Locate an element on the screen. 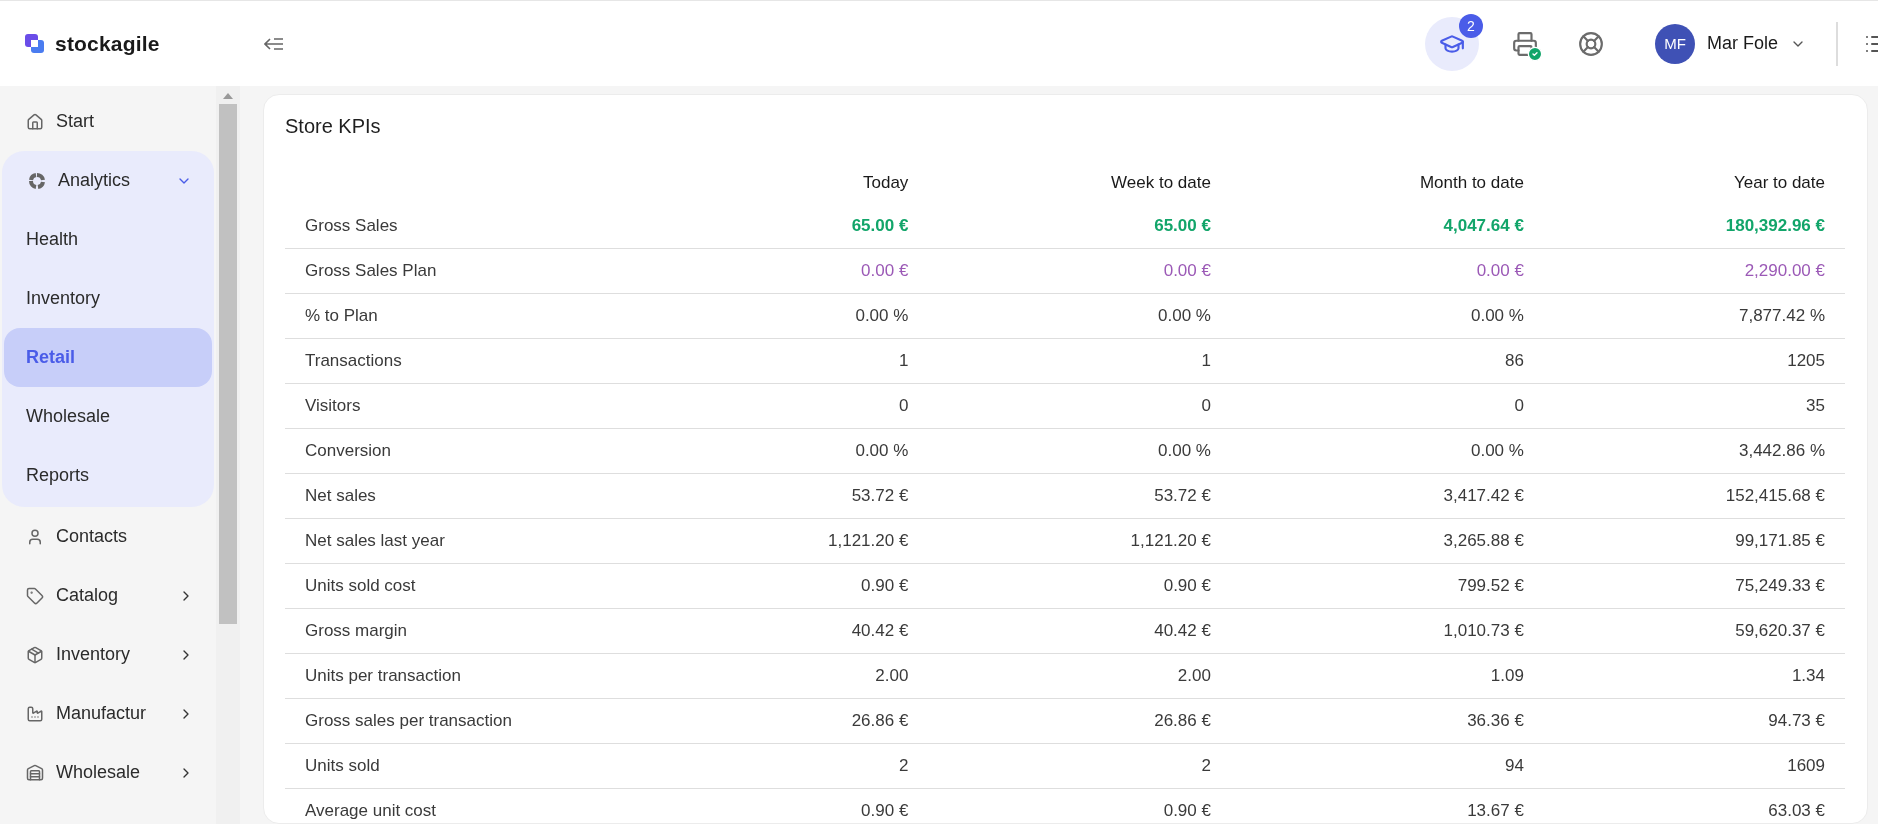 This screenshot has height=824, width=1878. table-cell: 3,417.42 € is located at coordinates (1387, 496).